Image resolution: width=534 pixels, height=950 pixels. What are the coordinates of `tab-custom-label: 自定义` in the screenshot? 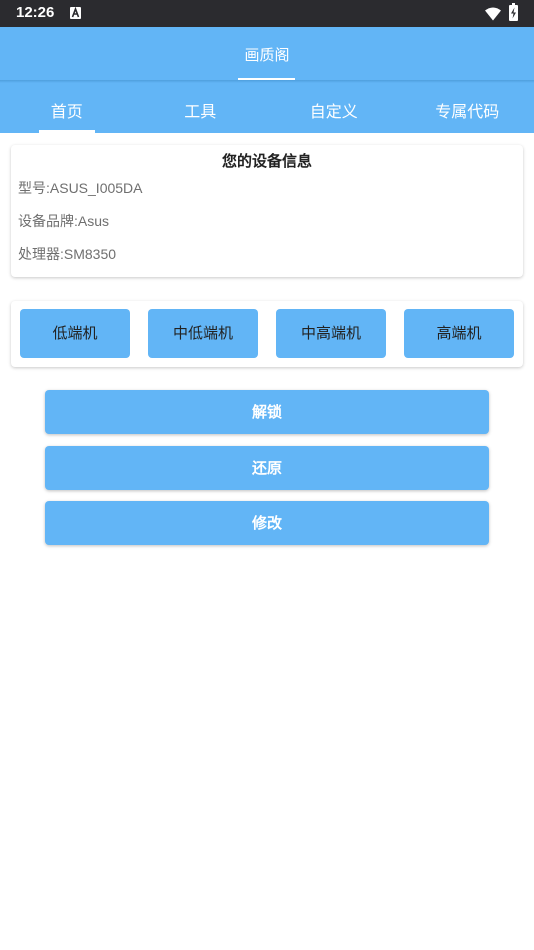 It's located at (333, 111).